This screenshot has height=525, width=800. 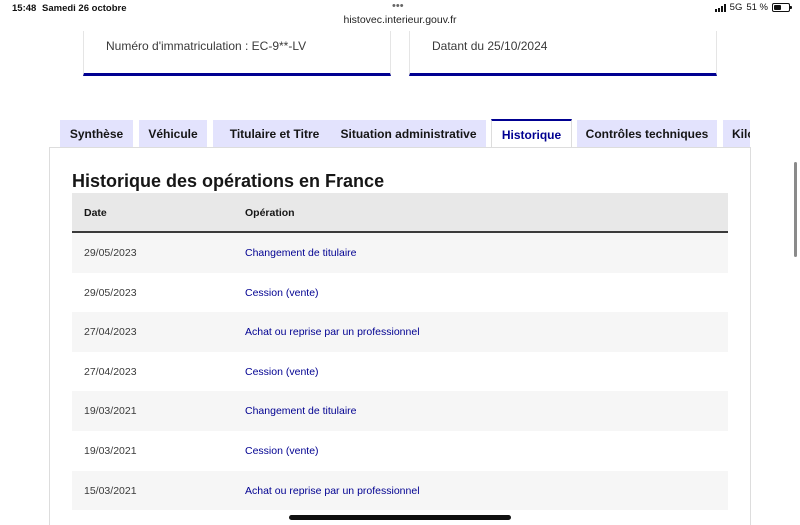 What do you see at coordinates (400, 253) in the screenshot?
I see `table-row: 29/05/2023 Changement de titulaire` at bounding box center [400, 253].